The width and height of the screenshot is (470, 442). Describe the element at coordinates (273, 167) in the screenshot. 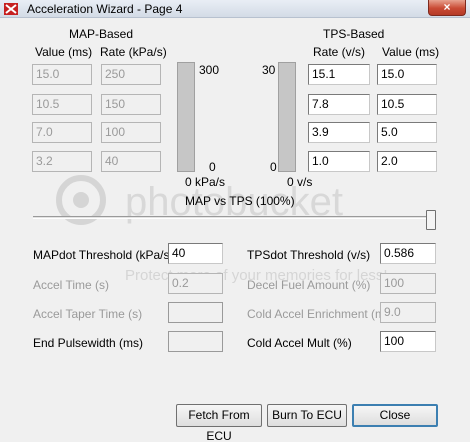

I see `tps-bar-min-label: 0` at that location.